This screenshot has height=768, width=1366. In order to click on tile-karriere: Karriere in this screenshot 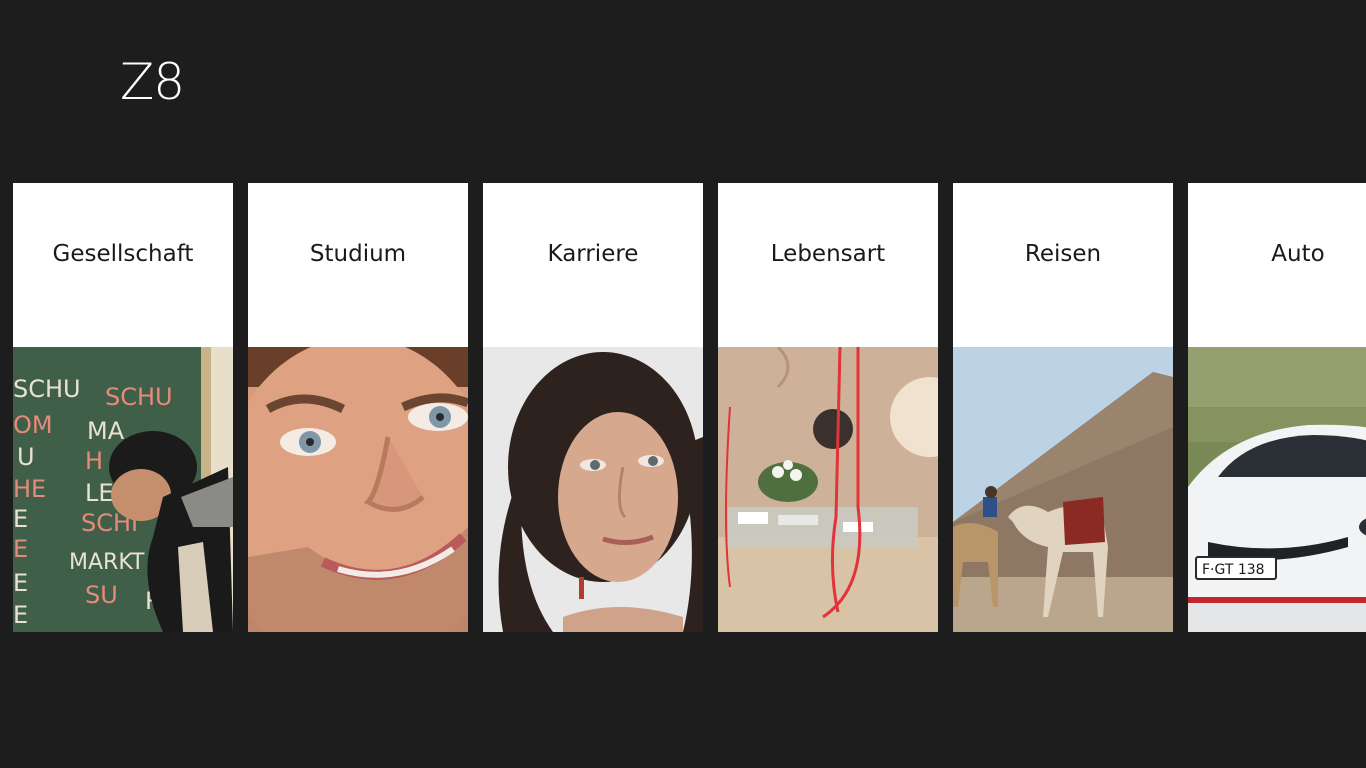, I will do `click(593, 407)`.